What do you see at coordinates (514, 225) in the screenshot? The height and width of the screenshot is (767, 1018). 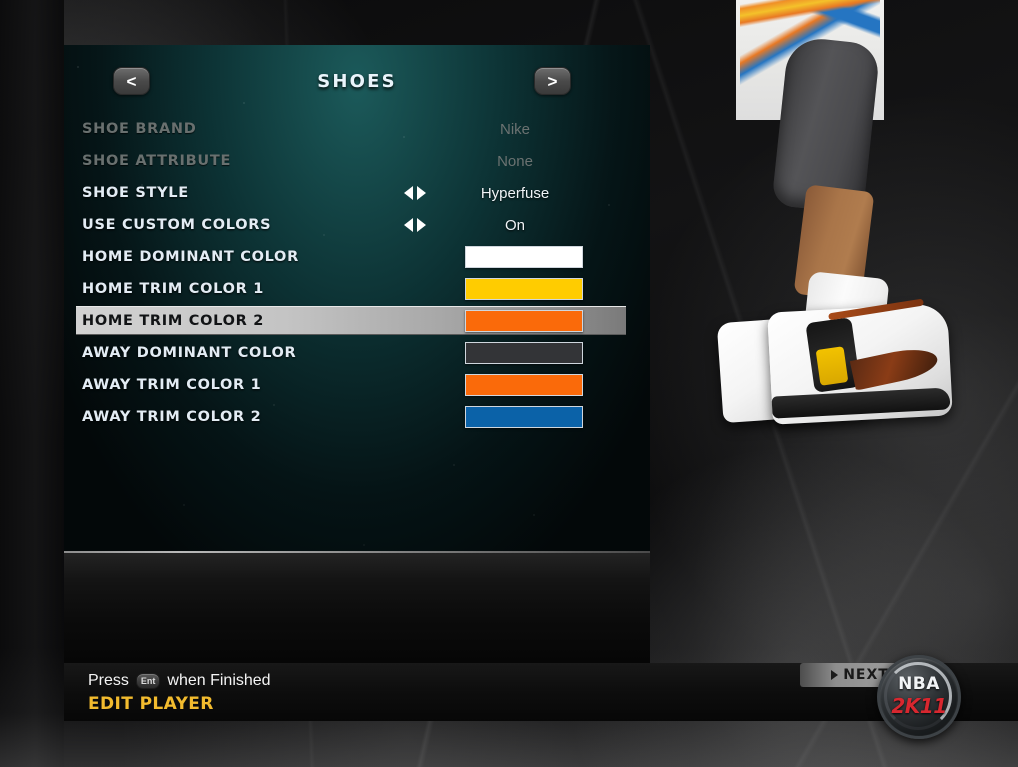 I see `settings-row-value: On` at bounding box center [514, 225].